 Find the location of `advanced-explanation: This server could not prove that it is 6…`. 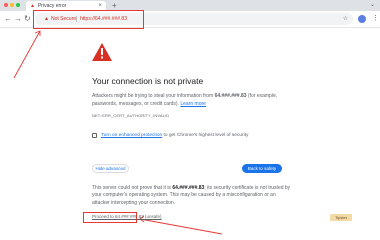

advanced-explanation: This server could not prove that it is 6… is located at coordinates (191, 195).